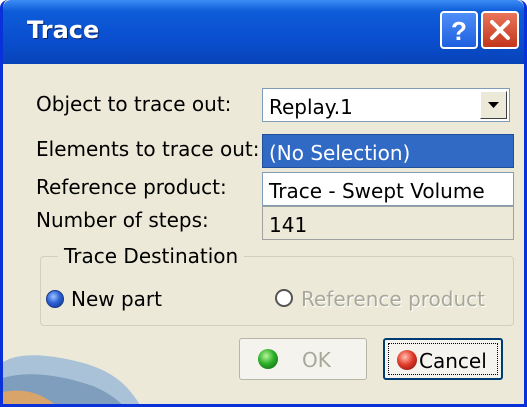 The width and height of the screenshot is (527, 407). Describe the element at coordinates (131, 187) in the screenshot. I see `reference-label: Reference product:` at that location.